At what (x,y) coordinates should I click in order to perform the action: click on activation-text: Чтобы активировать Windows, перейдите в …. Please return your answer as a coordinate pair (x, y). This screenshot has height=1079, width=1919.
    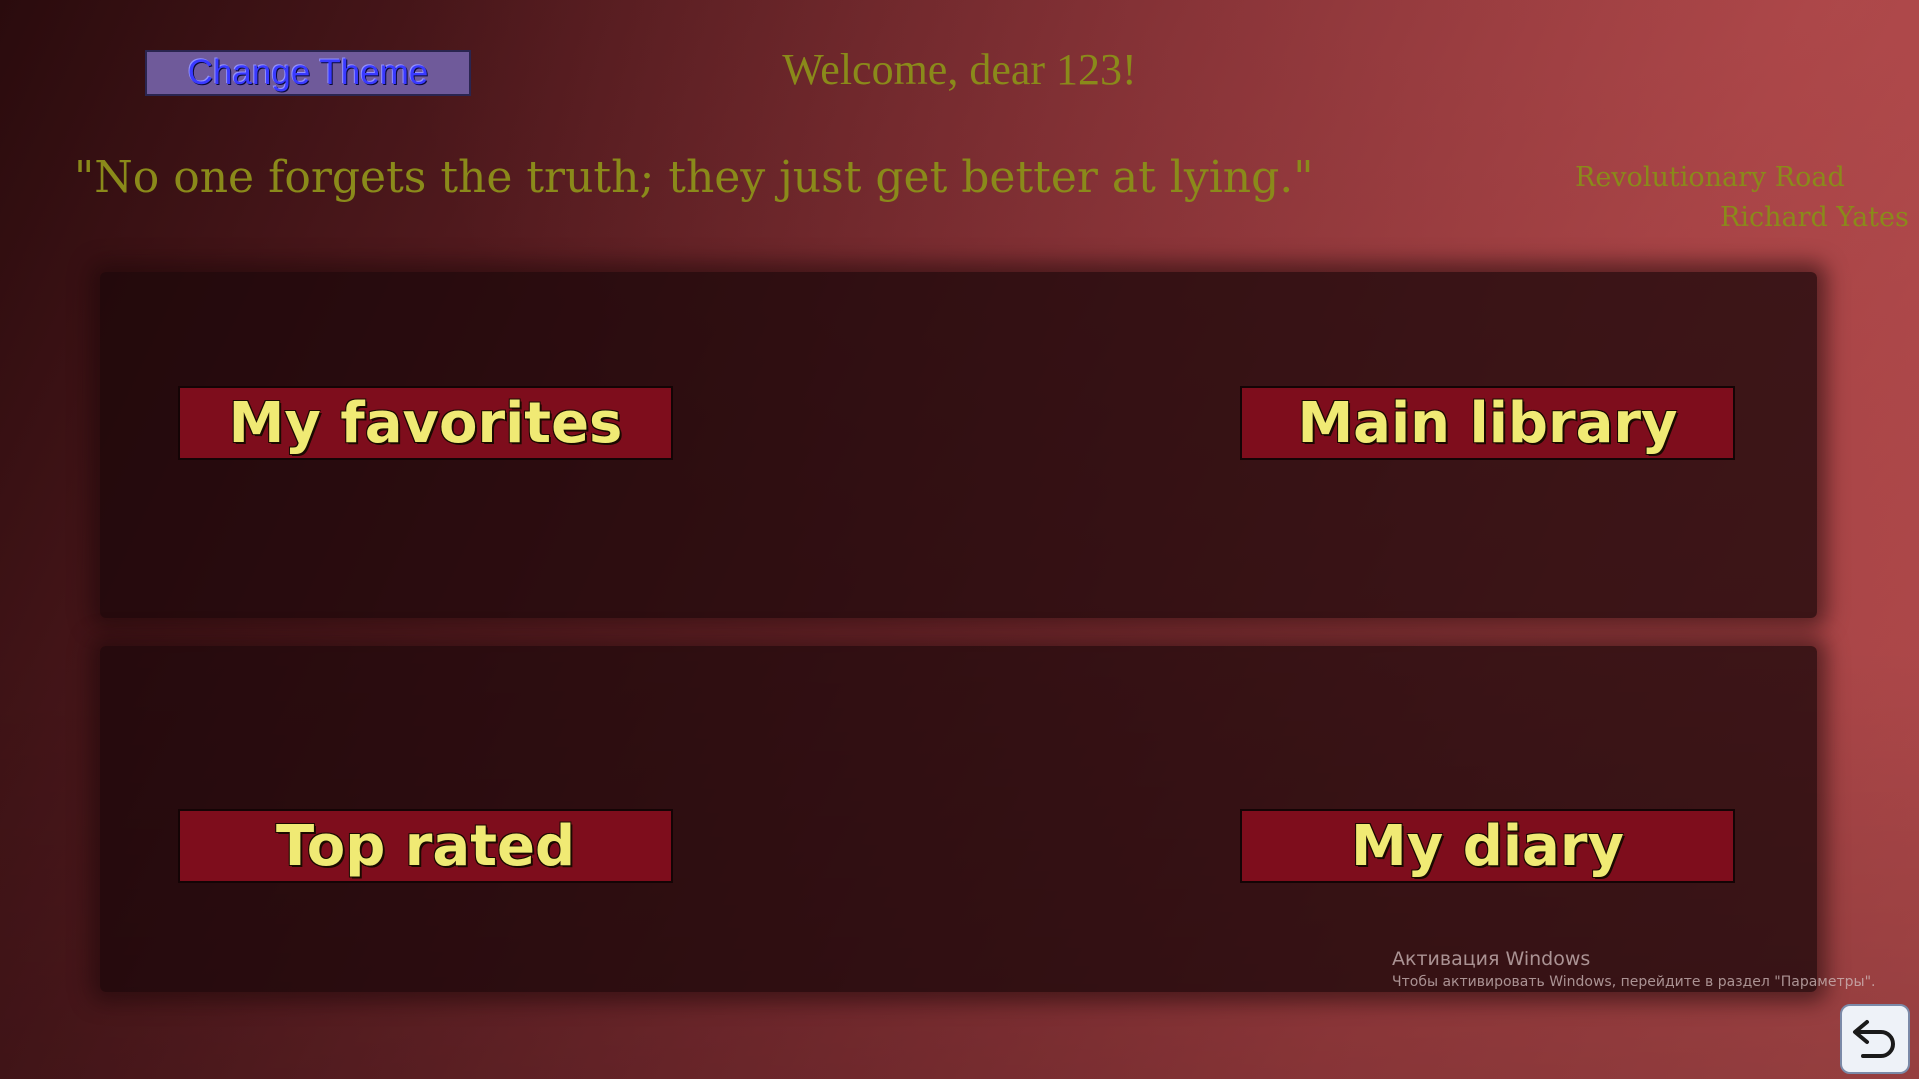
    Looking at the image, I should click on (1634, 982).